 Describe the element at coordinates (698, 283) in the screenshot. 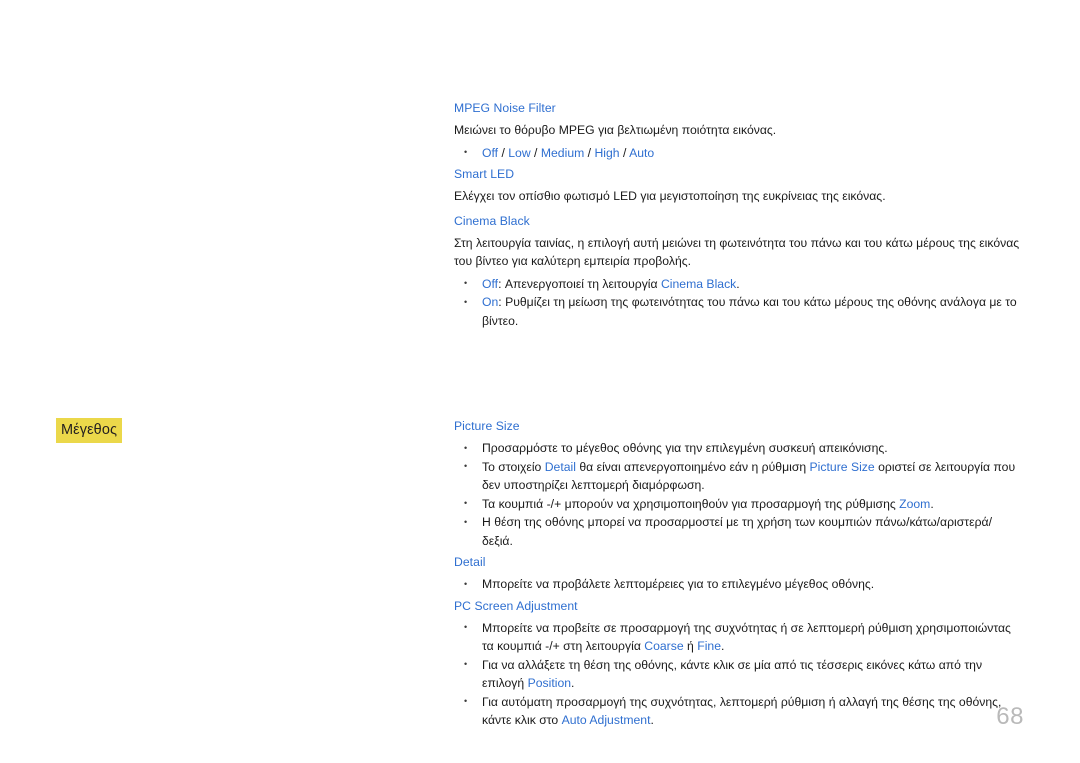

I see `cinema-black-off-link: Cinema Black` at that location.